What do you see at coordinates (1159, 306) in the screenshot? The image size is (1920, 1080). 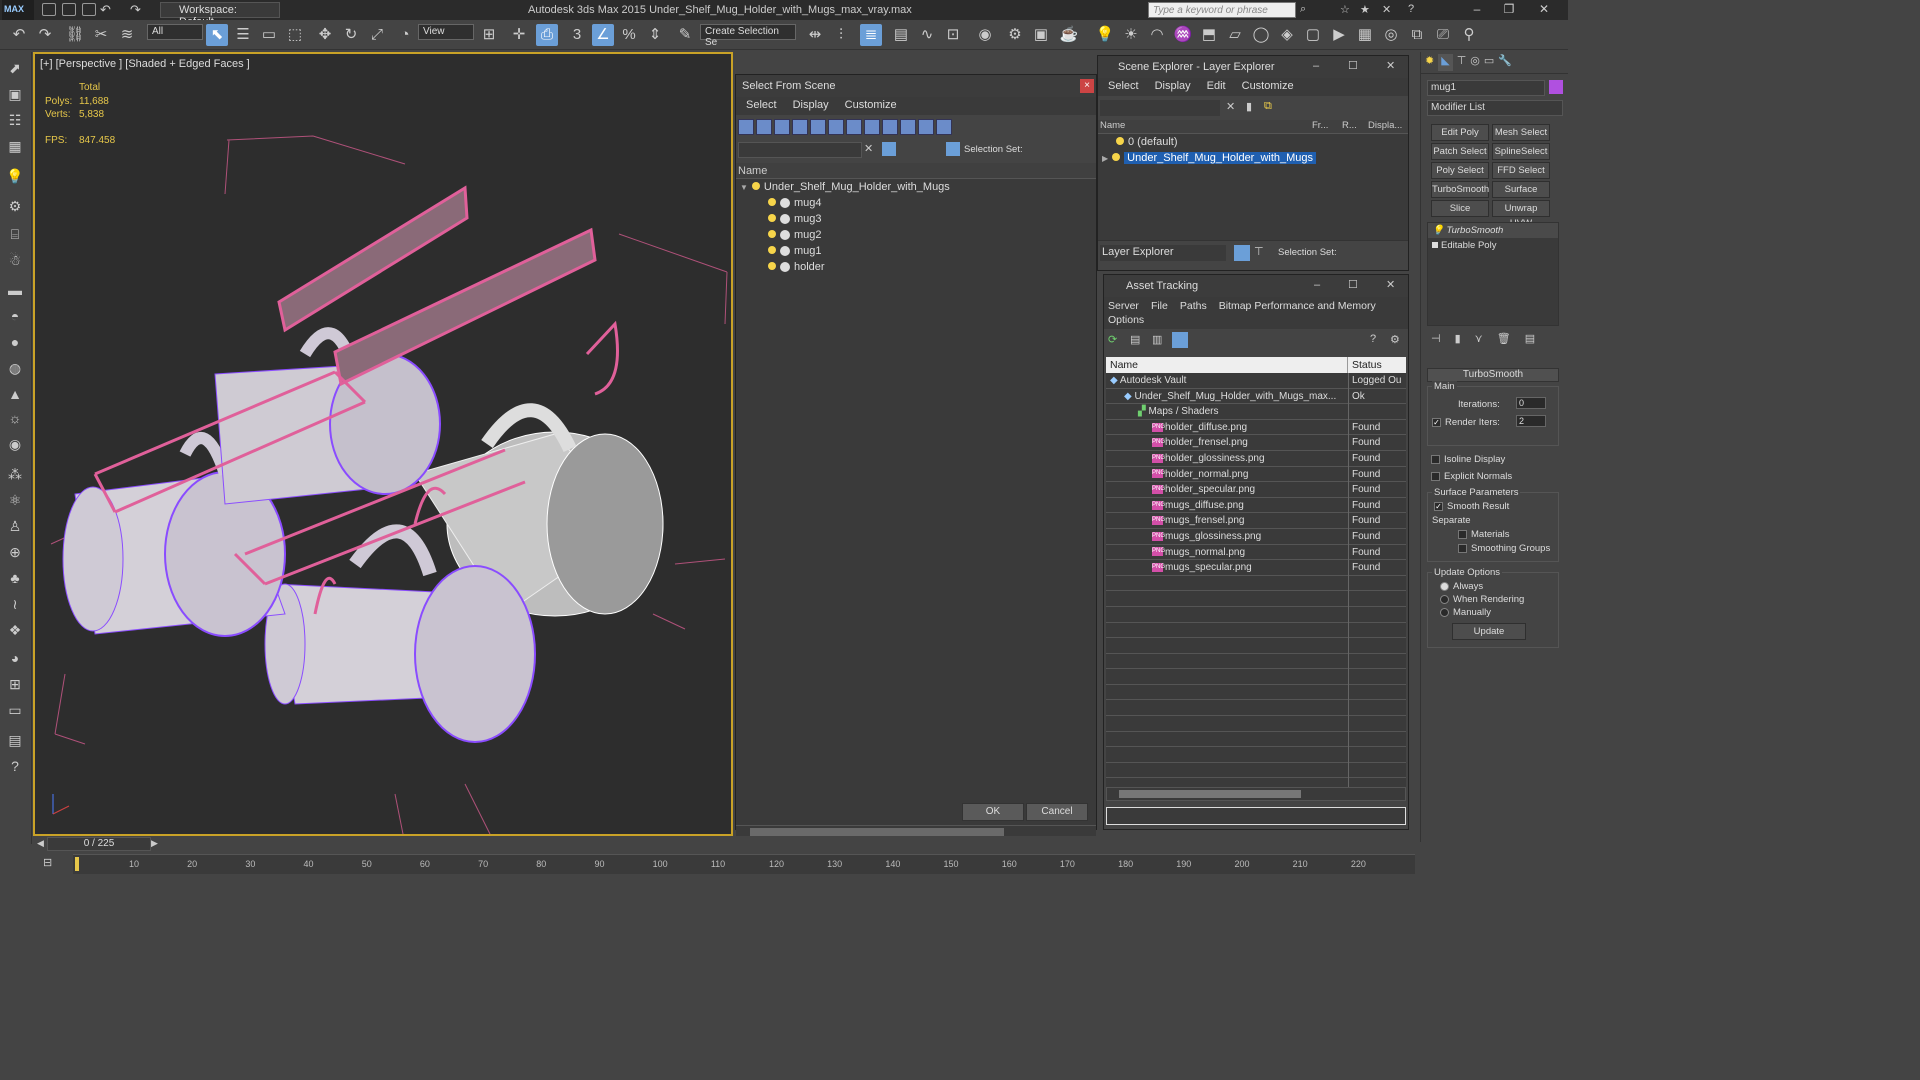 I see `menu-file: File` at bounding box center [1159, 306].